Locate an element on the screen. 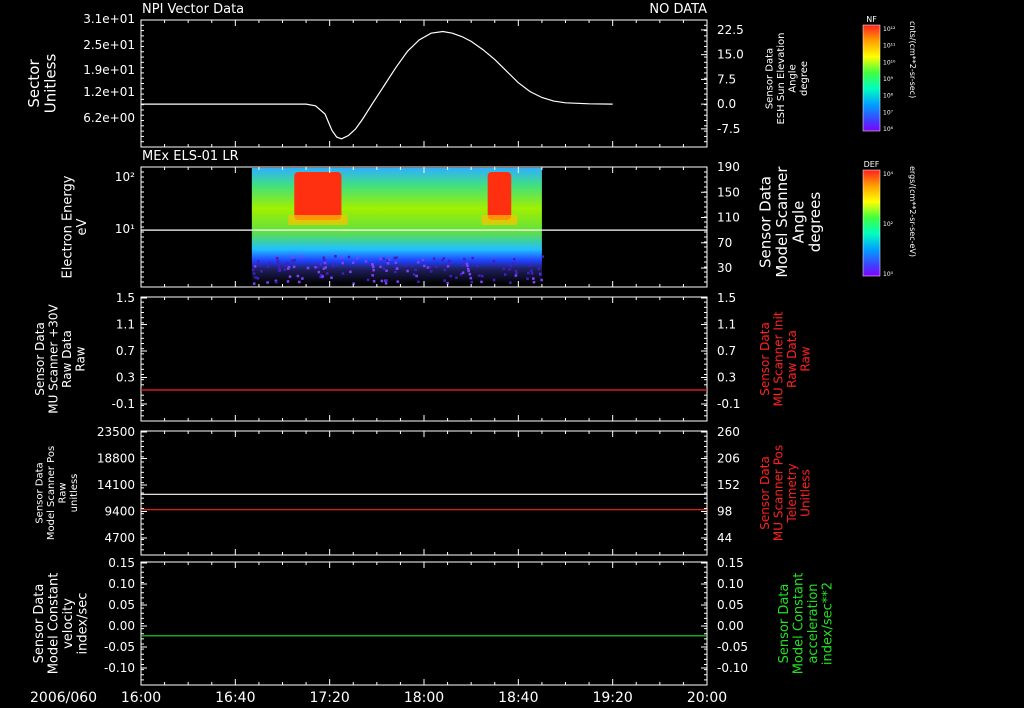 This screenshot has height=708, width=1024. panel-frame is located at coordinates (424, 83).